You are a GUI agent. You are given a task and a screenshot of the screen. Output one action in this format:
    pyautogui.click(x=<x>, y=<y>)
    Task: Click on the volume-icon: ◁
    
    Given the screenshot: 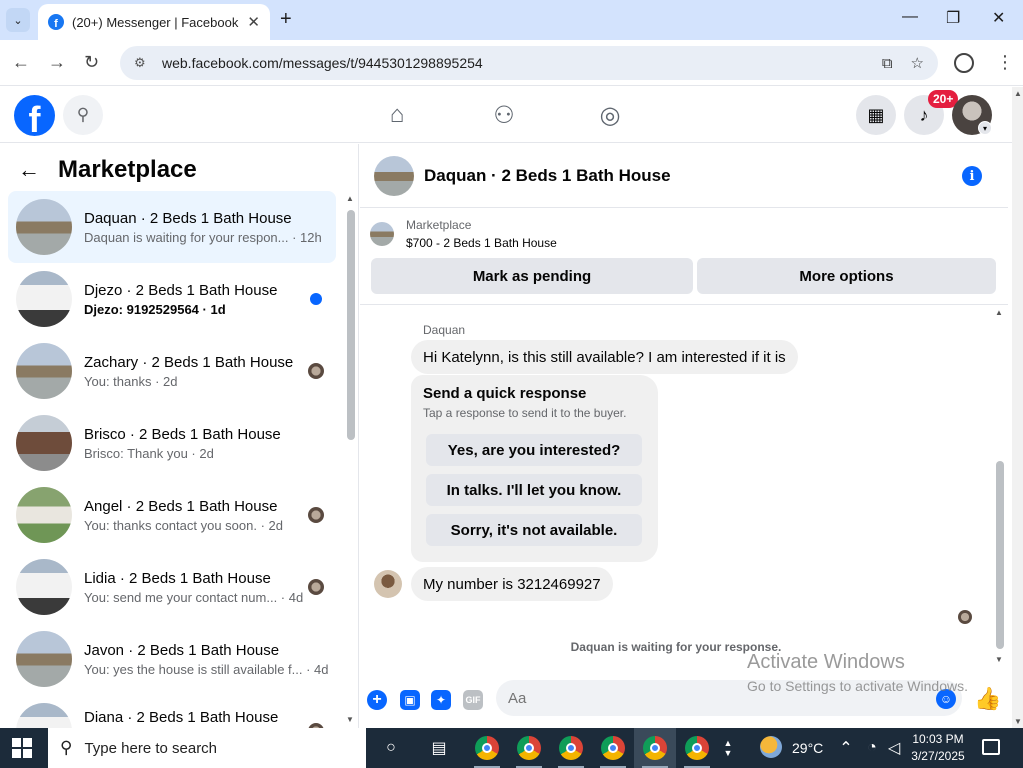 What is the action you would take?
    pyautogui.click(x=894, y=748)
    